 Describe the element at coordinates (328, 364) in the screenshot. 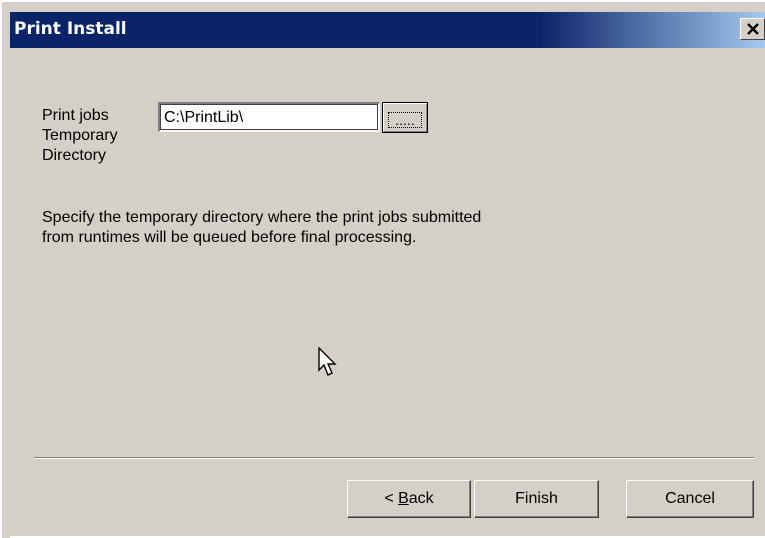

I see `mouse-pointer-icon` at that location.